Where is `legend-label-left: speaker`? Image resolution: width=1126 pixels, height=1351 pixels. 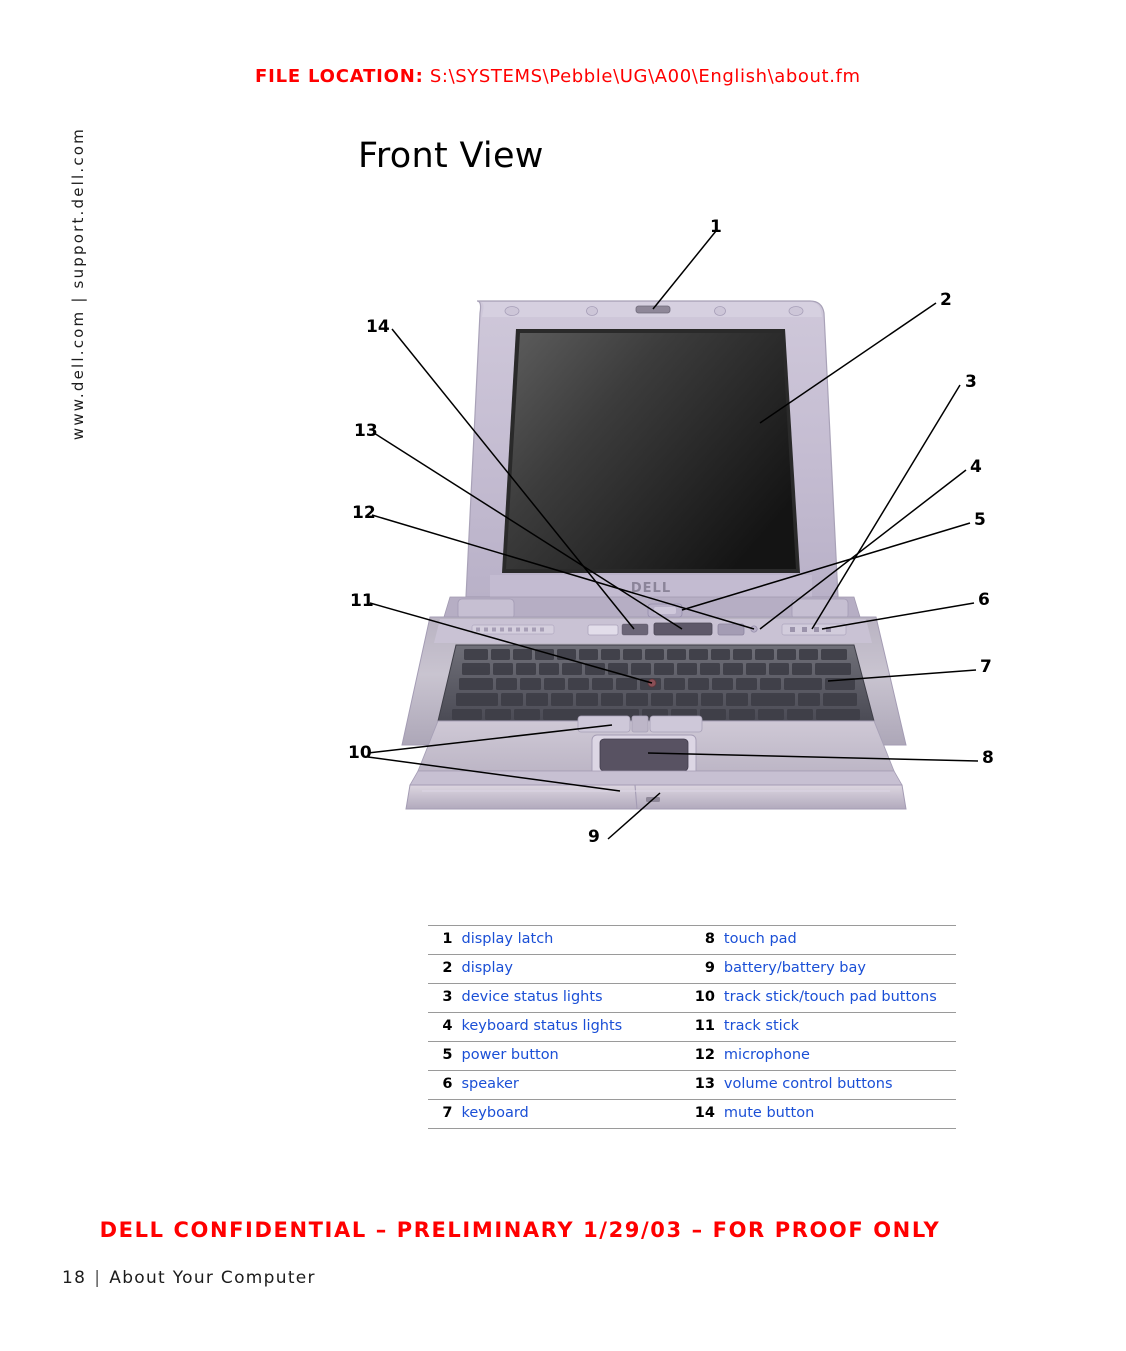
legend-label-left: speaker is located at coordinates (490, 1084).